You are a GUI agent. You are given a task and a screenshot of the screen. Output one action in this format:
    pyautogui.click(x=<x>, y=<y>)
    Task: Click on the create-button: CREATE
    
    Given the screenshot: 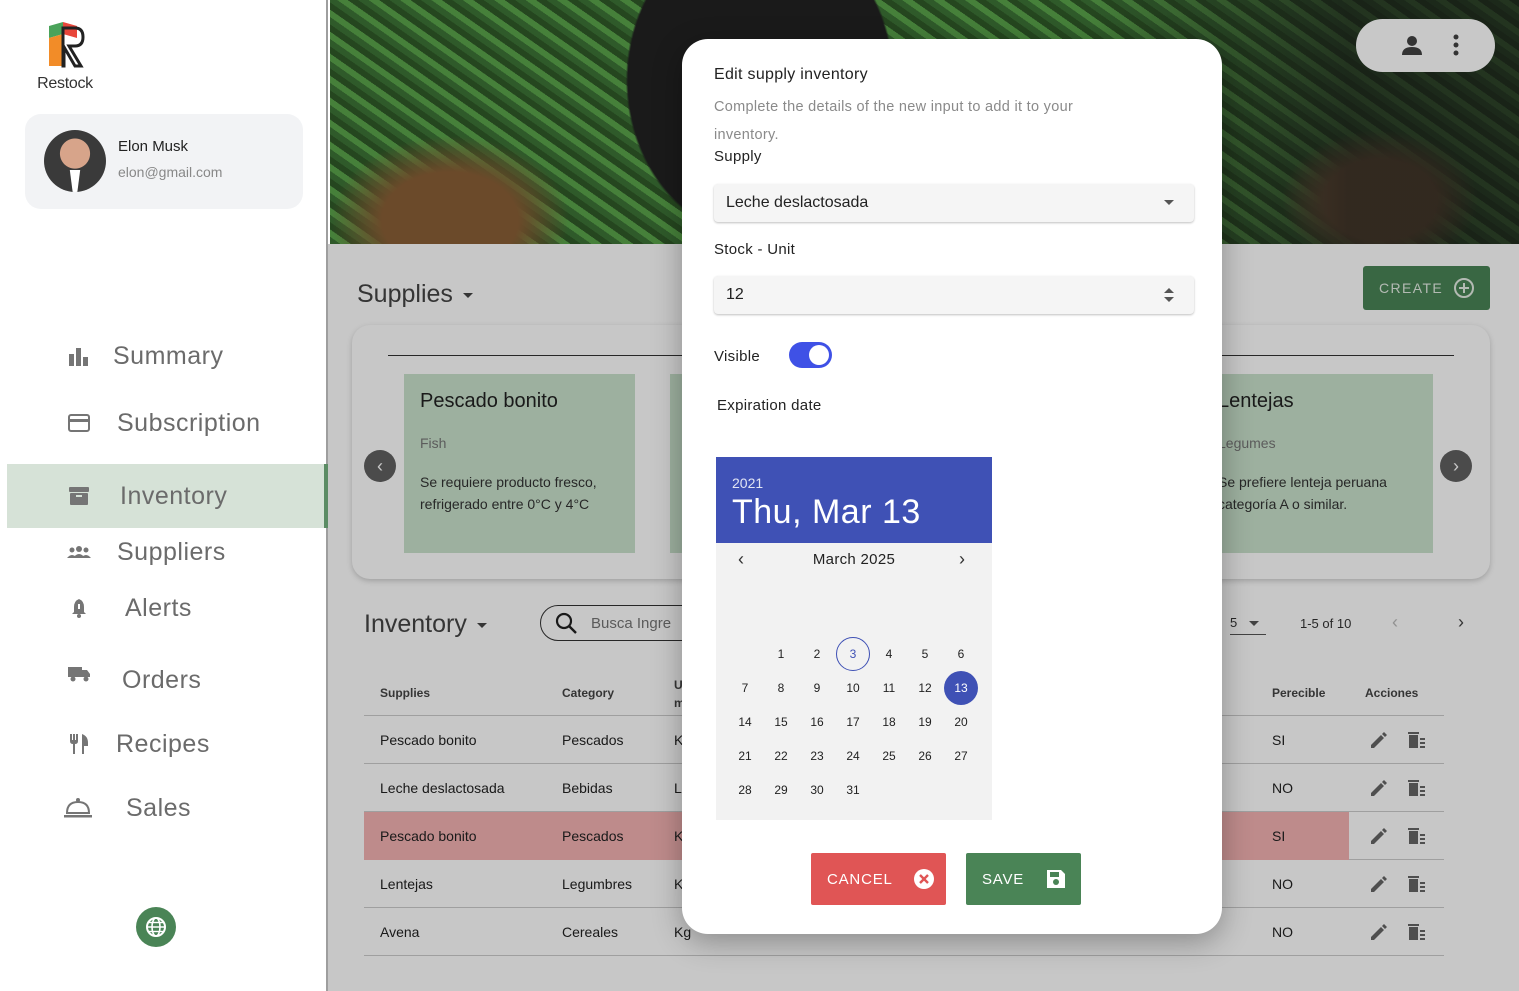 What is the action you would take?
    pyautogui.click(x=1426, y=288)
    